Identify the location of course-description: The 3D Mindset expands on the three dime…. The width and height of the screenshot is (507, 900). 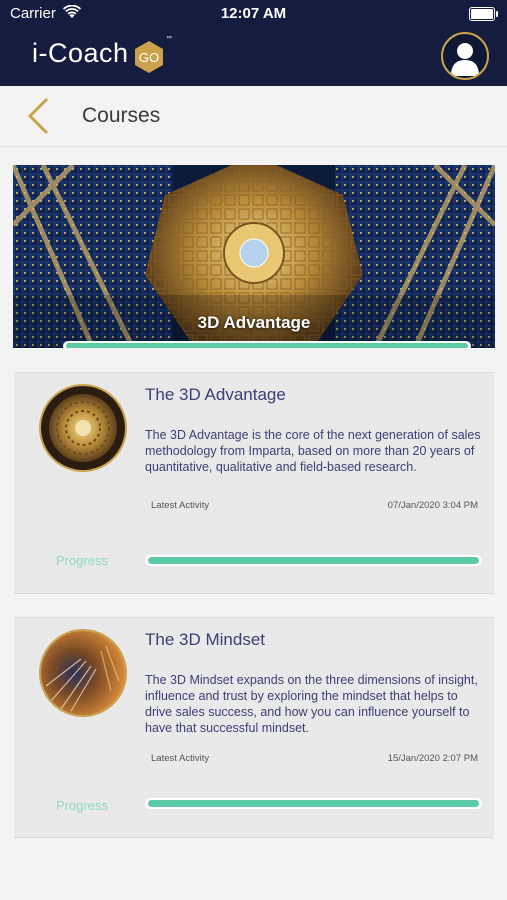
(311, 704).